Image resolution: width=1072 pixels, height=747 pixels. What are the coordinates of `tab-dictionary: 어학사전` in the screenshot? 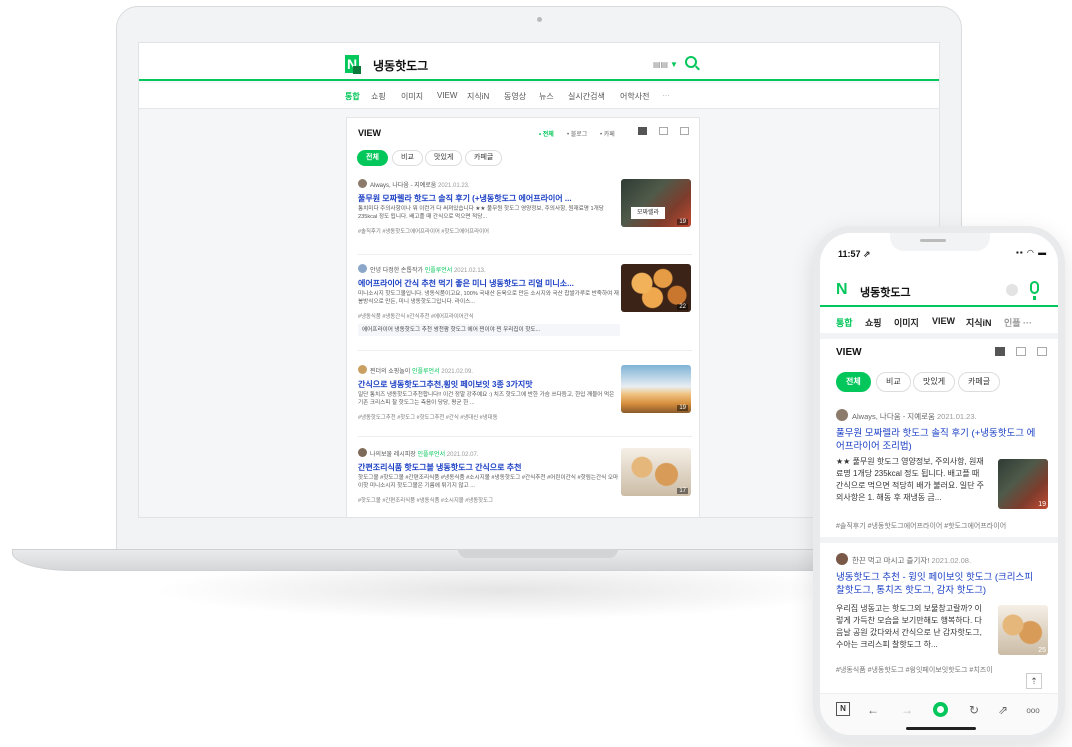 It's located at (634, 96).